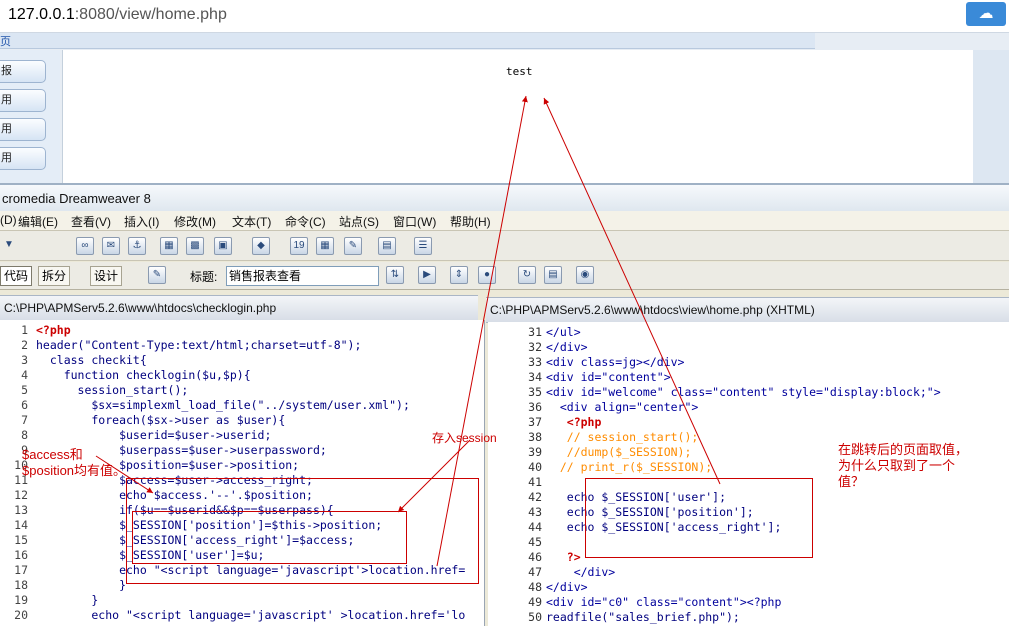  I want to click on arrow-right-to-output, so click(632, 291).